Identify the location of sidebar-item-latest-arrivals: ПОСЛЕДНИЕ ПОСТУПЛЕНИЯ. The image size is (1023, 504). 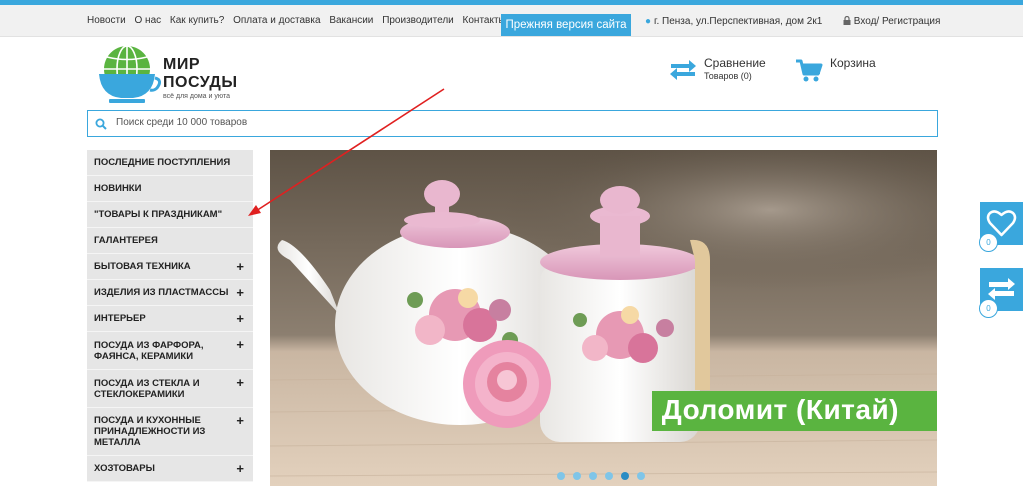
(170, 163).